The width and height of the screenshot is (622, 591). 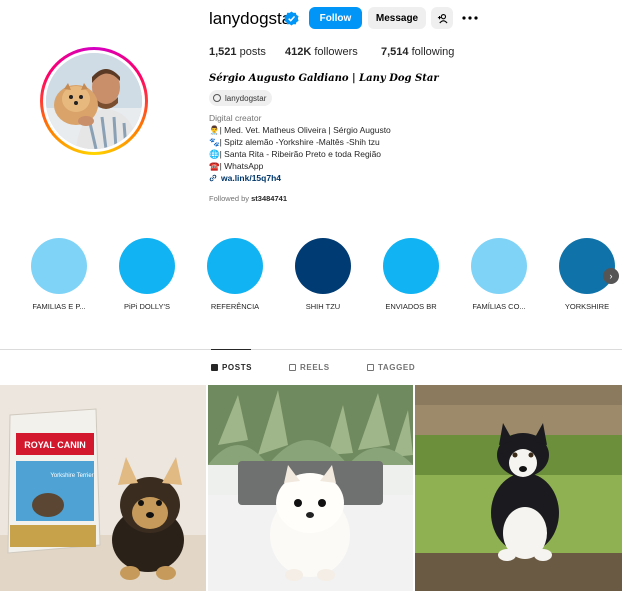 What do you see at coordinates (236, 166) in the screenshot?
I see `bio-line: ☎️| WhatsApp` at bounding box center [236, 166].